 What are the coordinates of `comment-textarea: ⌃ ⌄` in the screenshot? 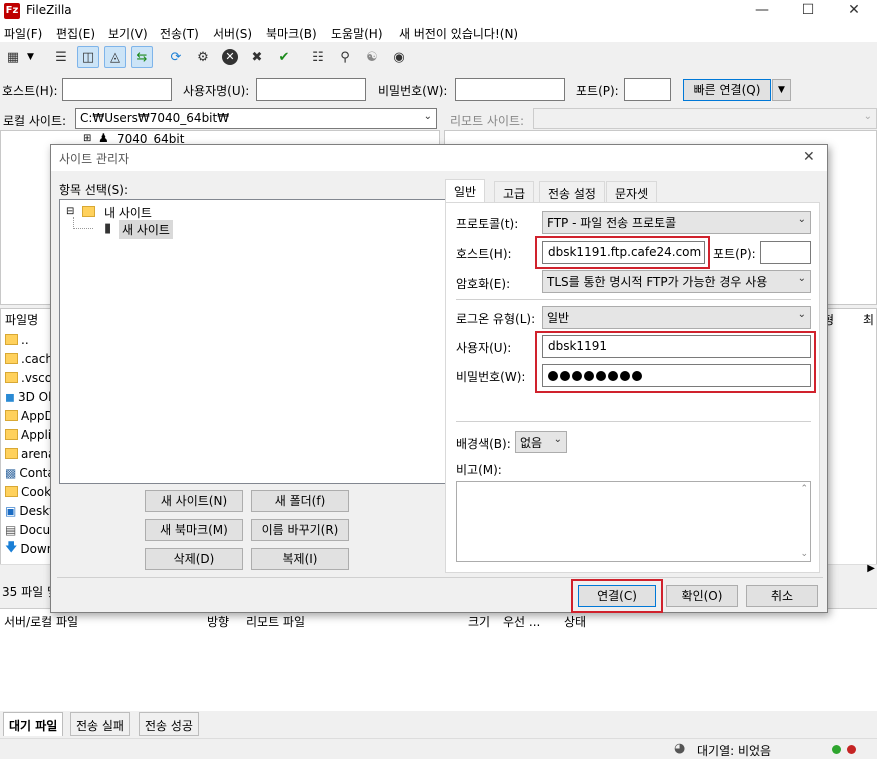 It's located at (633, 521).